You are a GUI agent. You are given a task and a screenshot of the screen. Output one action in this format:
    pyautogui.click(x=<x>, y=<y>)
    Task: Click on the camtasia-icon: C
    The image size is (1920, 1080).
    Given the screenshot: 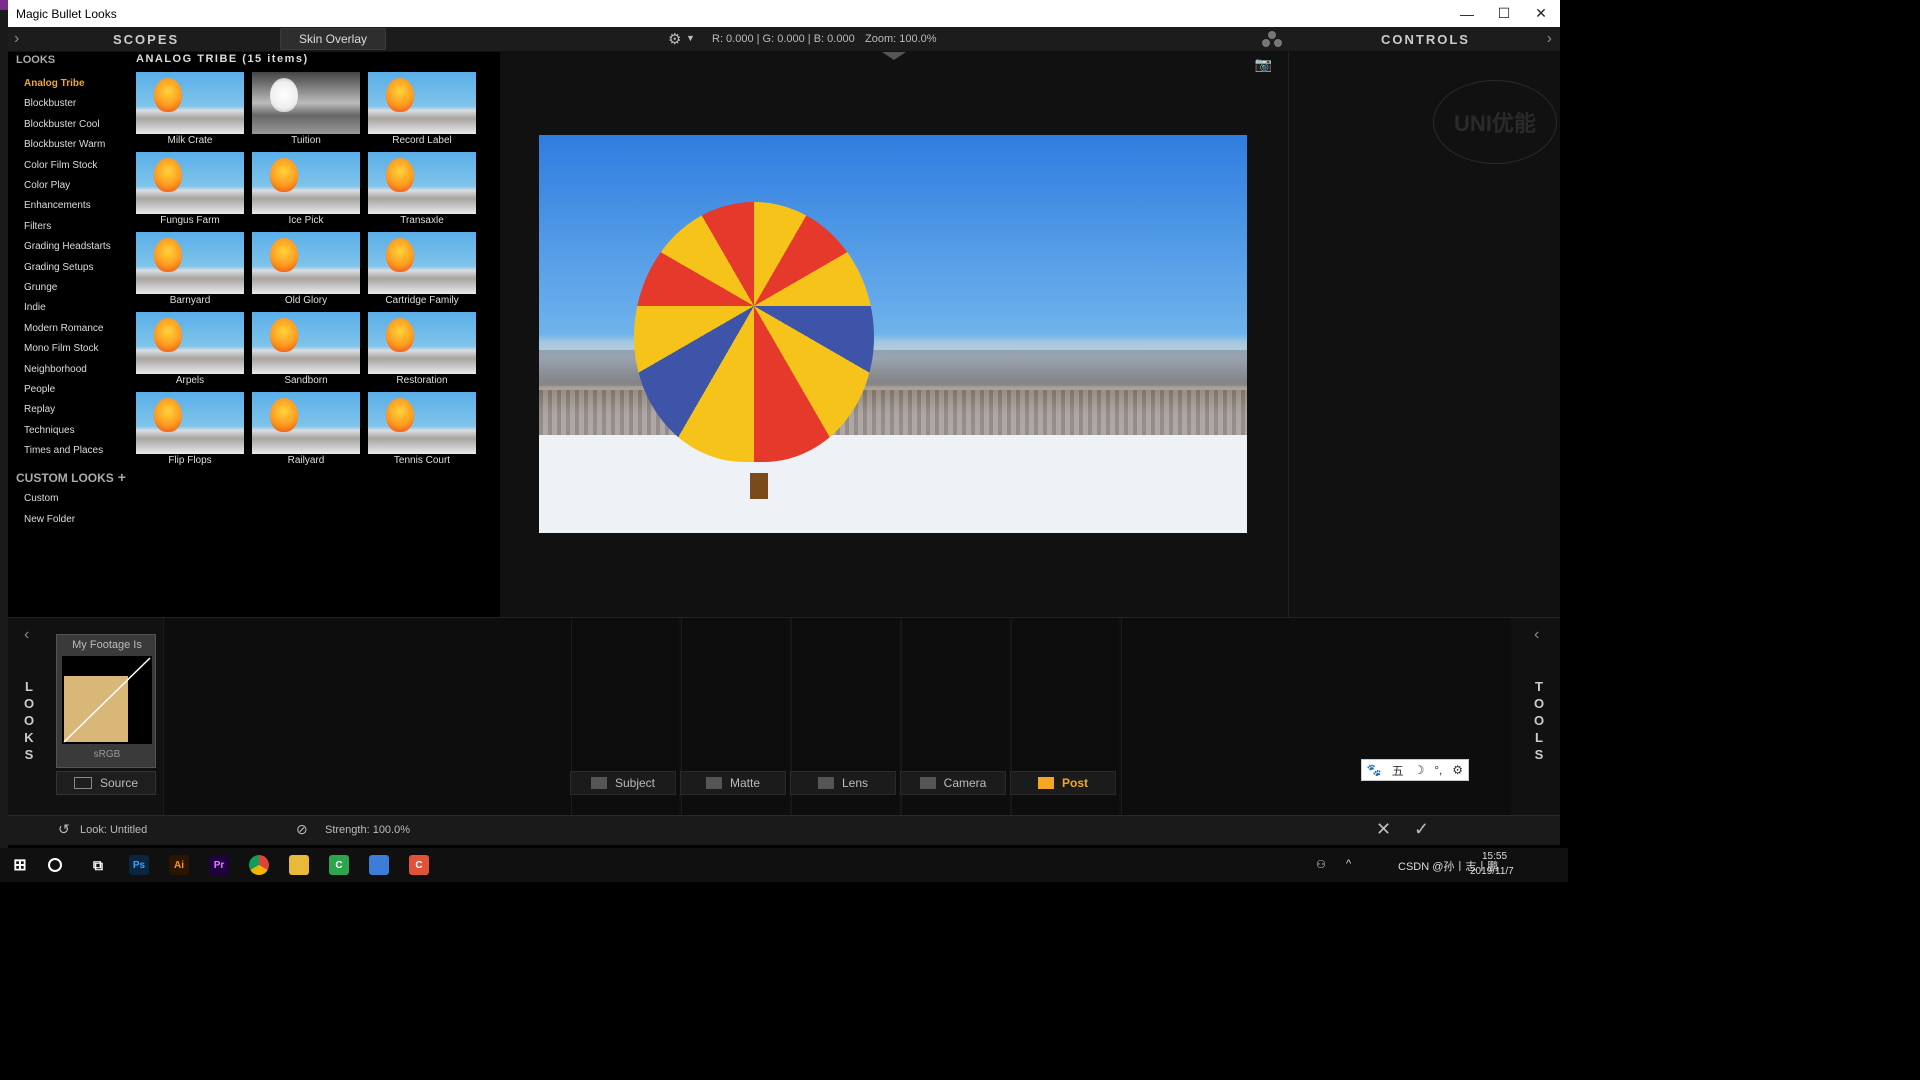 What is the action you would take?
    pyautogui.click(x=339, y=865)
    